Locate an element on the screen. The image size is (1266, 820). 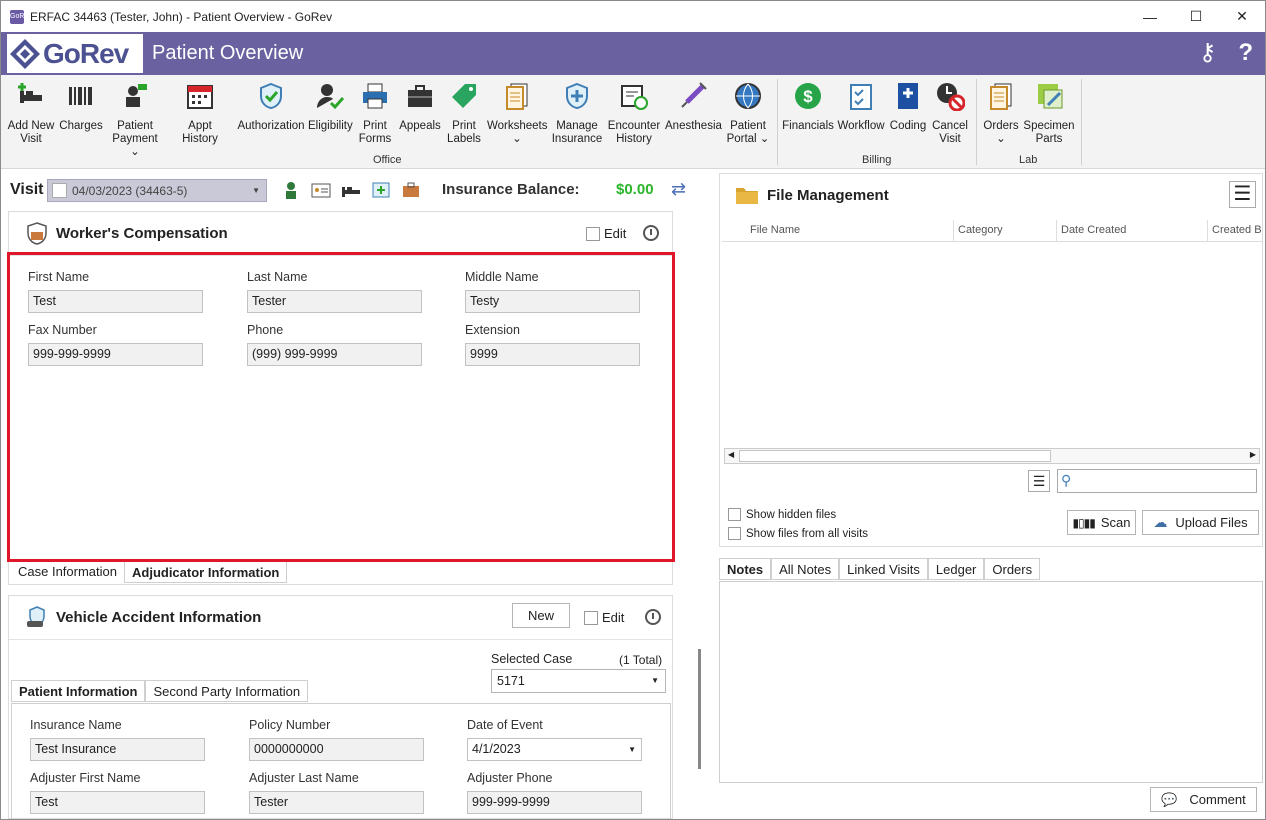
workflow-button: Workflow is located at coordinates (861, 107).